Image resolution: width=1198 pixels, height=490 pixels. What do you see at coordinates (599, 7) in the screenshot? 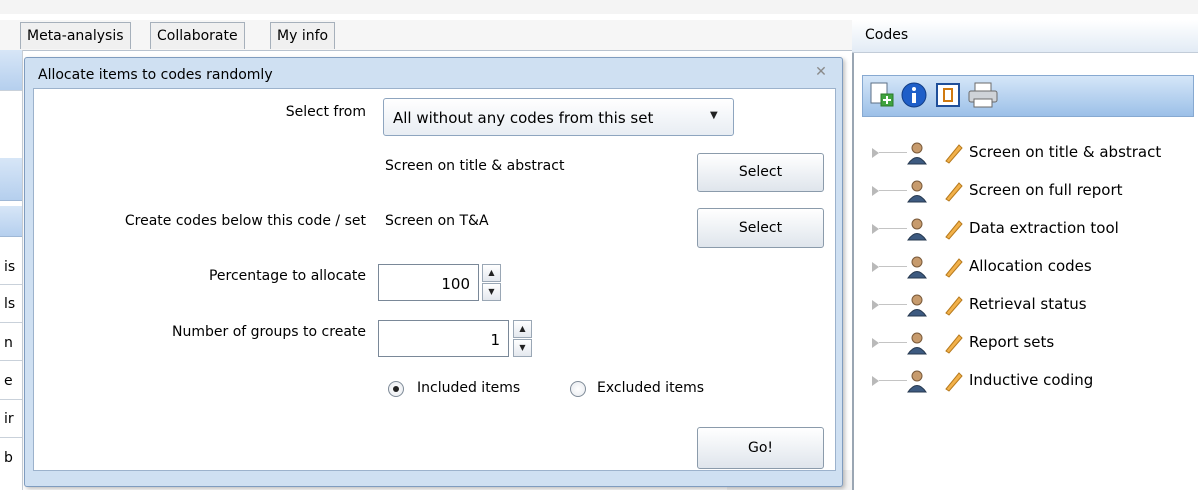
I see `top-strip` at bounding box center [599, 7].